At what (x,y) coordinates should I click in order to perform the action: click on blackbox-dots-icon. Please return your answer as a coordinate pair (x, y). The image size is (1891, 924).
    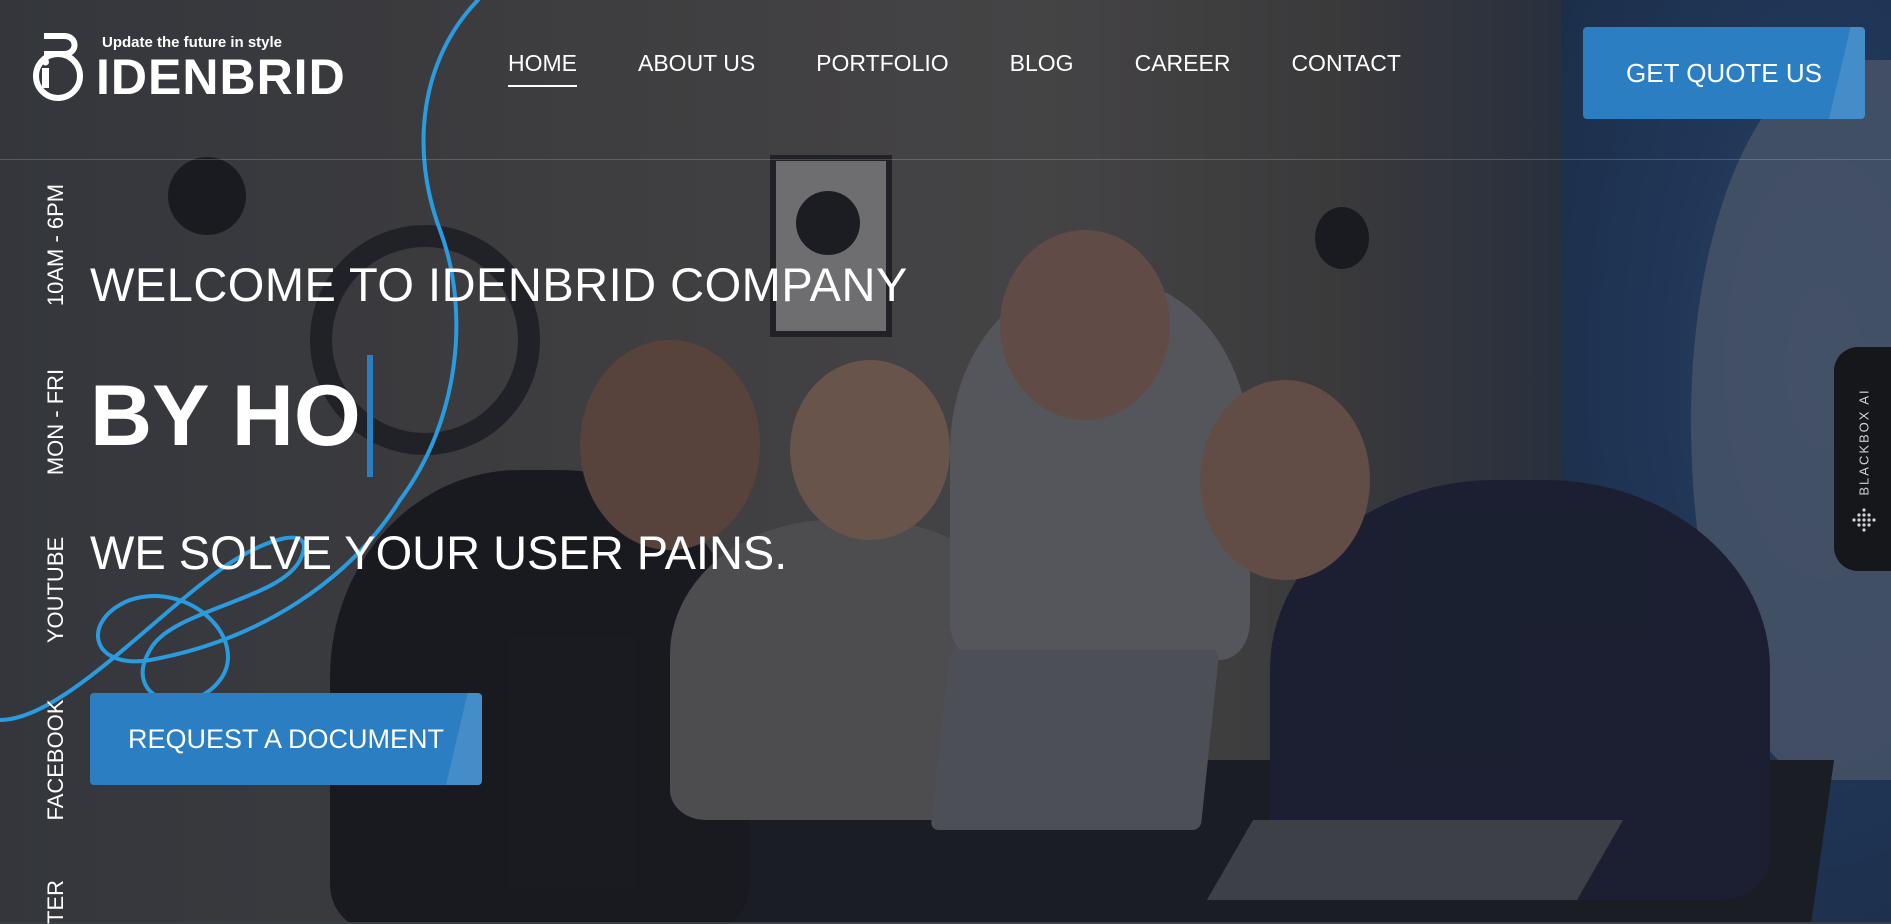
    Looking at the image, I should click on (1864, 520).